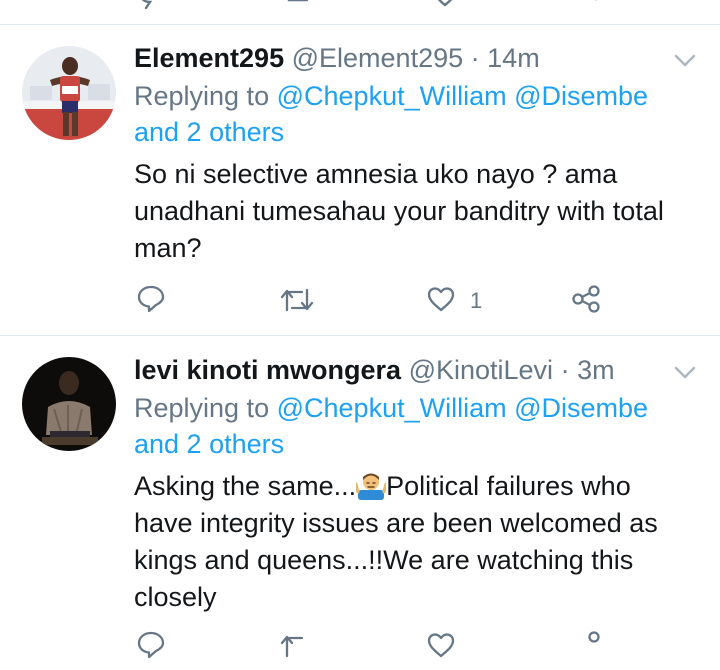  I want to click on man-shrugging-emoji, so click(371, 486).